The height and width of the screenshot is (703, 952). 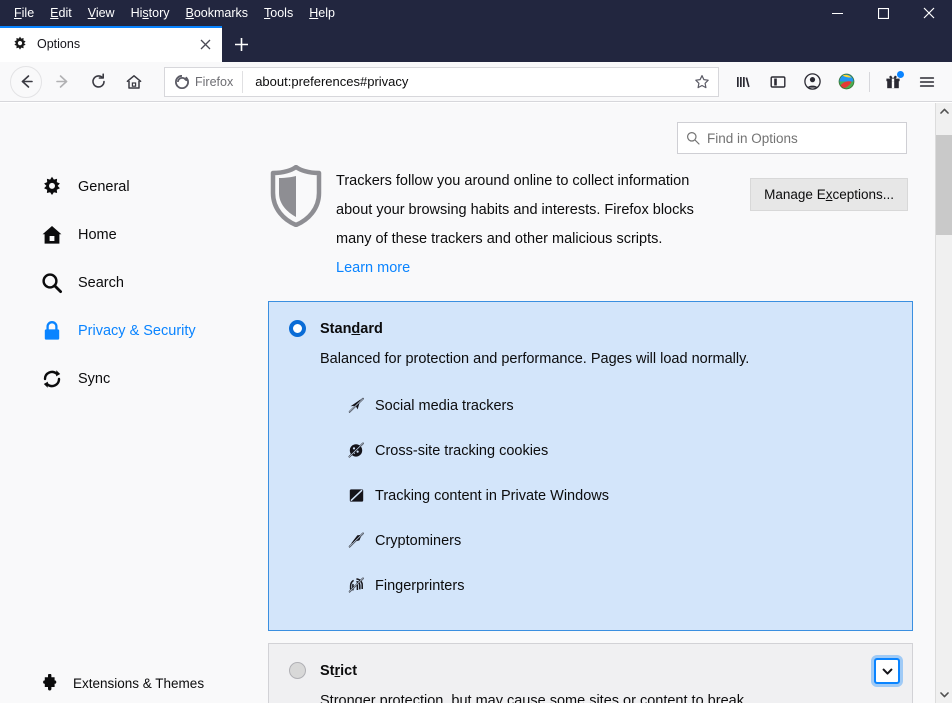 What do you see at coordinates (943, 403) in the screenshot?
I see `content-scrollbar` at bounding box center [943, 403].